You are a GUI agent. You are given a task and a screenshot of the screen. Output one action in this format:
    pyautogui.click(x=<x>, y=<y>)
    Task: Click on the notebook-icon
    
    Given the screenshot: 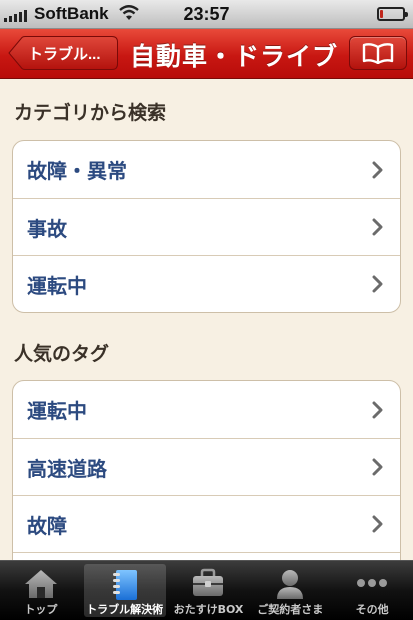 What is the action you would take?
    pyautogui.click(x=124, y=585)
    